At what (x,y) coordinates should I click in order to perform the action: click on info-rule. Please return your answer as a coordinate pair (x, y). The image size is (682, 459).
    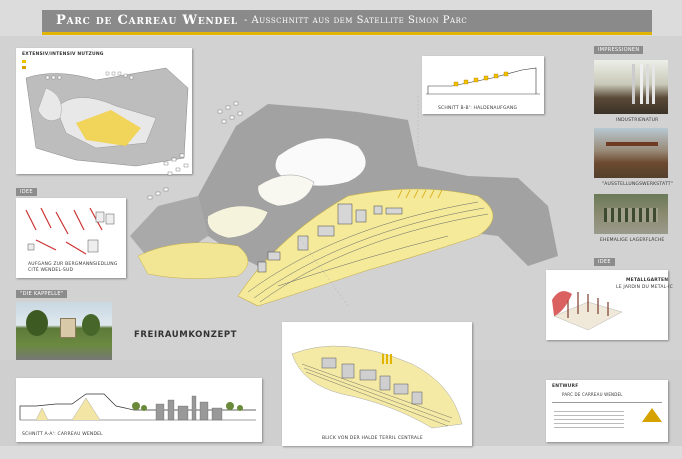
    Looking at the image, I should click on (607, 402).